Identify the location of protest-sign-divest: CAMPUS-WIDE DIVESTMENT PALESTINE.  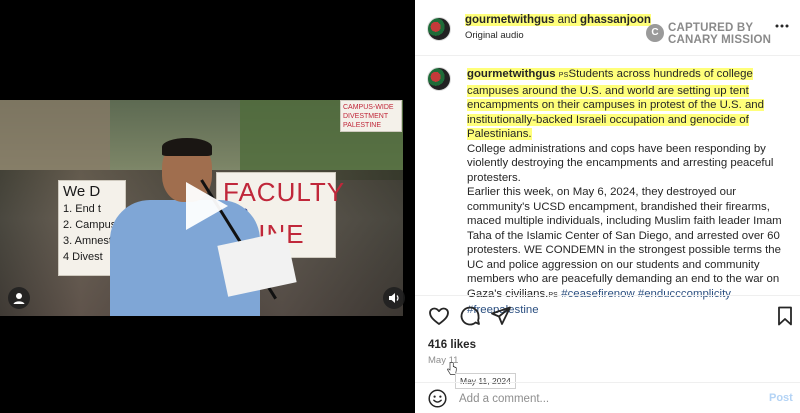
(371, 116).